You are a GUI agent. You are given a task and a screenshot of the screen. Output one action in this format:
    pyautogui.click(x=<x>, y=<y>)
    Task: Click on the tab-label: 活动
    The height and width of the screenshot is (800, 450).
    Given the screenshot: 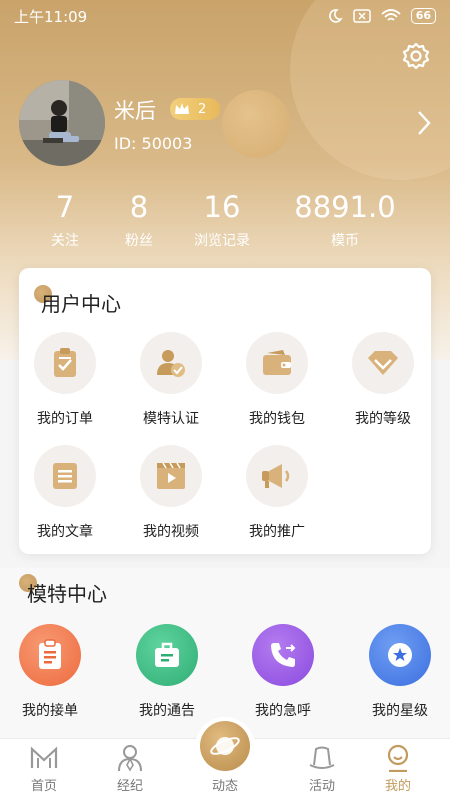 What is the action you would take?
    pyautogui.click(x=321, y=786)
    